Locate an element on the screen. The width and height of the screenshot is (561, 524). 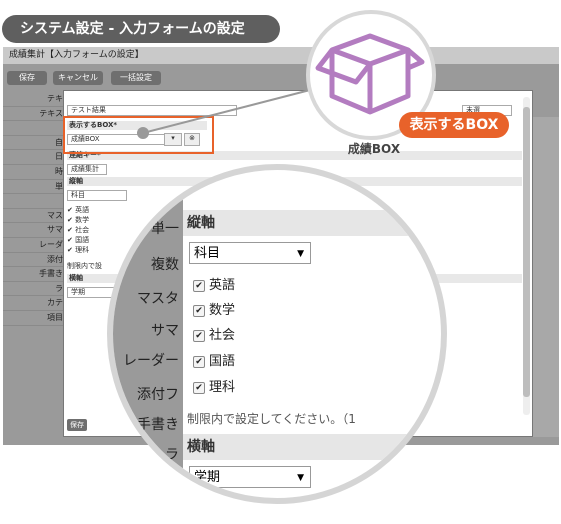
zoom-field-item: マスタ is located at coordinates (158, 298).